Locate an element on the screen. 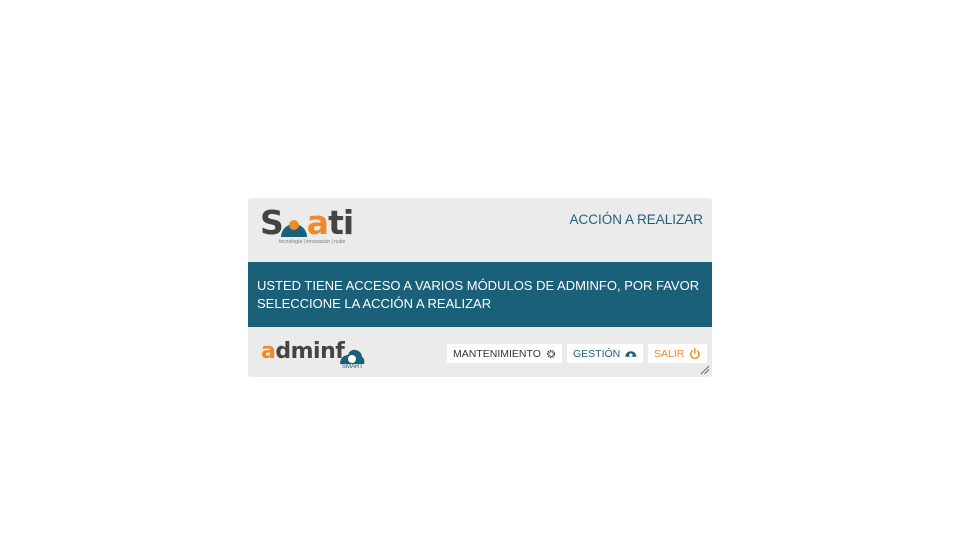 The height and width of the screenshot is (534, 960). adminfo-logo: adminf SMART is located at coordinates (316, 356).